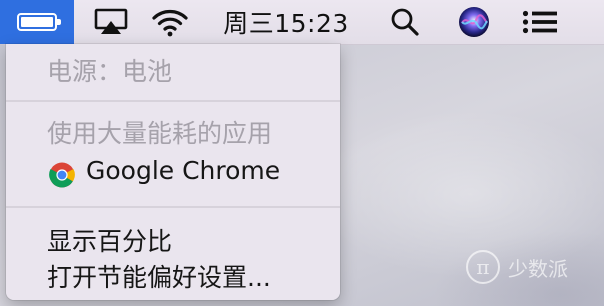 The image size is (604, 306). I want to click on notification-center-button, so click(540, 22).